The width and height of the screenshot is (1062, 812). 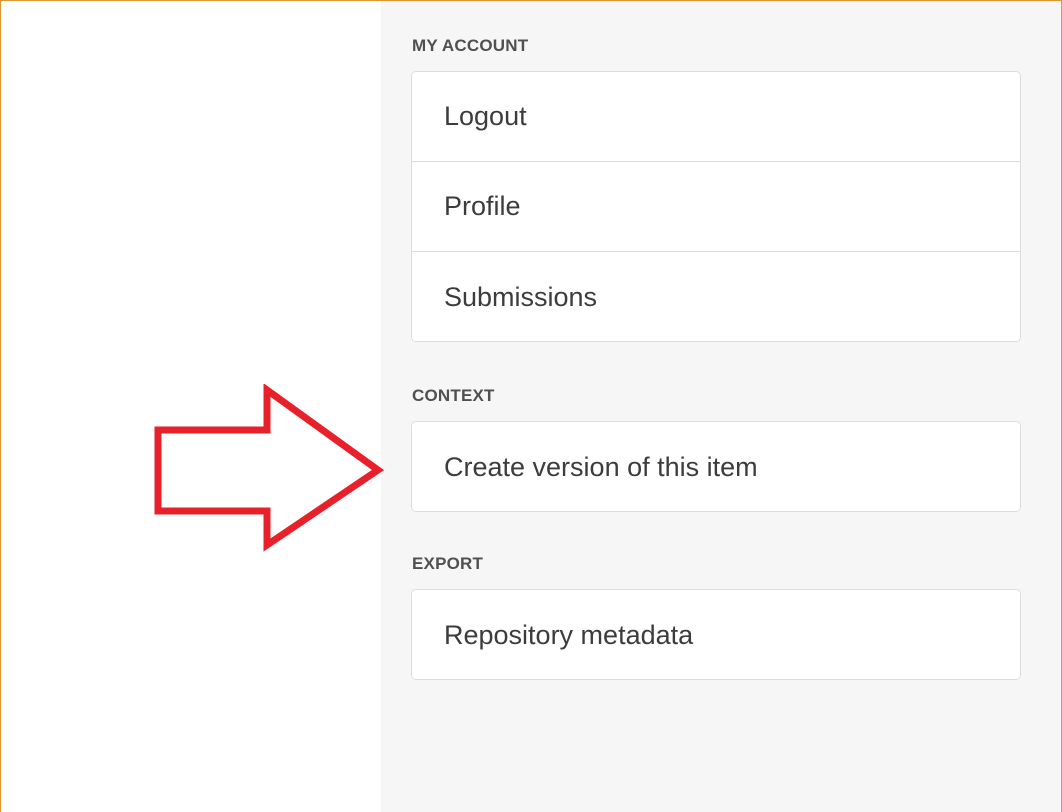 I want to click on right-arrow-icon, so click(x=269, y=468).